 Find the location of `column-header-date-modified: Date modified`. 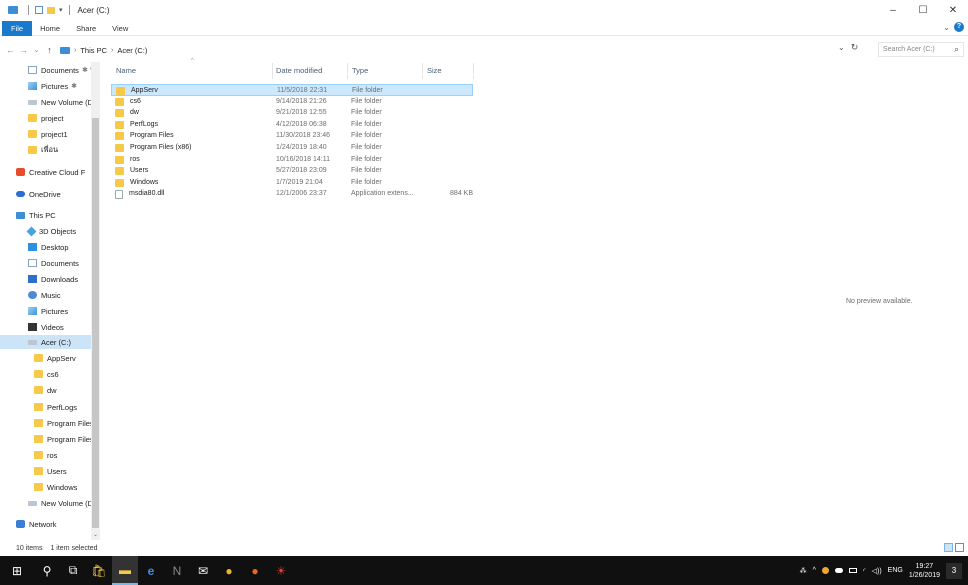

column-header-date-modified: Date modified is located at coordinates (299, 72).